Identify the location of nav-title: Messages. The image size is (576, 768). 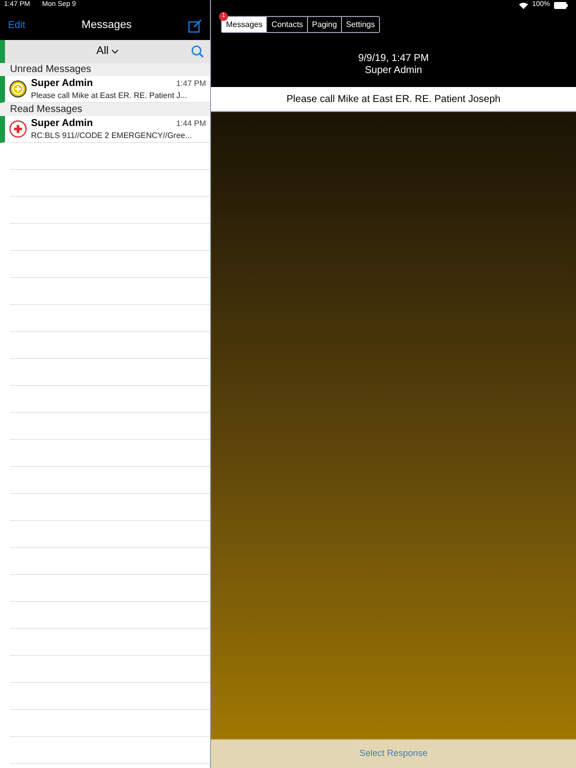
(107, 26).